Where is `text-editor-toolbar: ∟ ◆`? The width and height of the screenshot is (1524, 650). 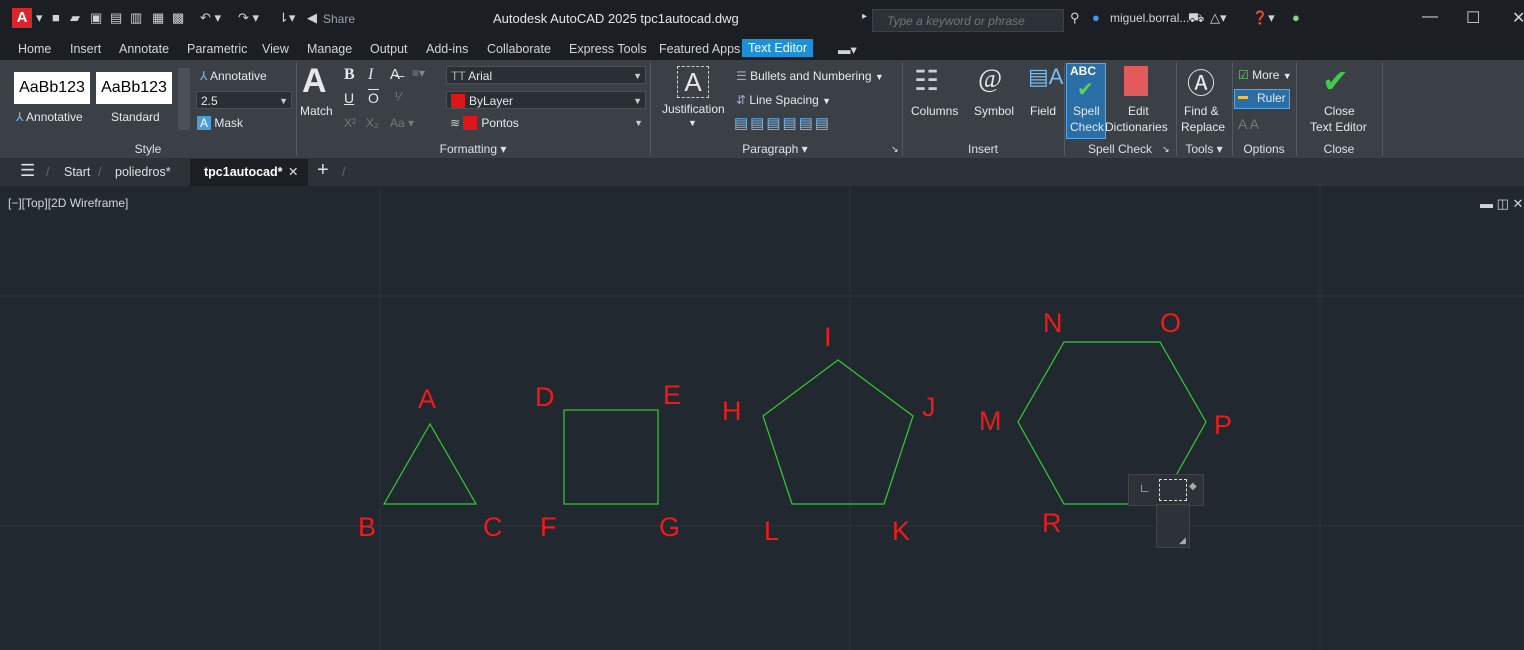
text-editor-toolbar: ∟ ◆ is located at coordinates (1166, 490).